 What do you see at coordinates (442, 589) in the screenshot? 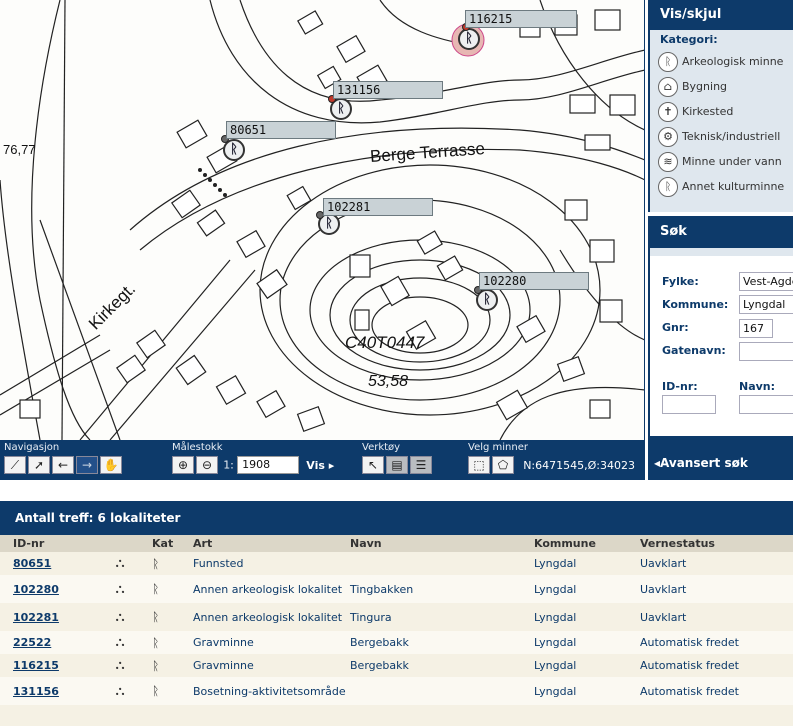
I see `navn-cell: Tingbakken` at bounding box center [442, 589].